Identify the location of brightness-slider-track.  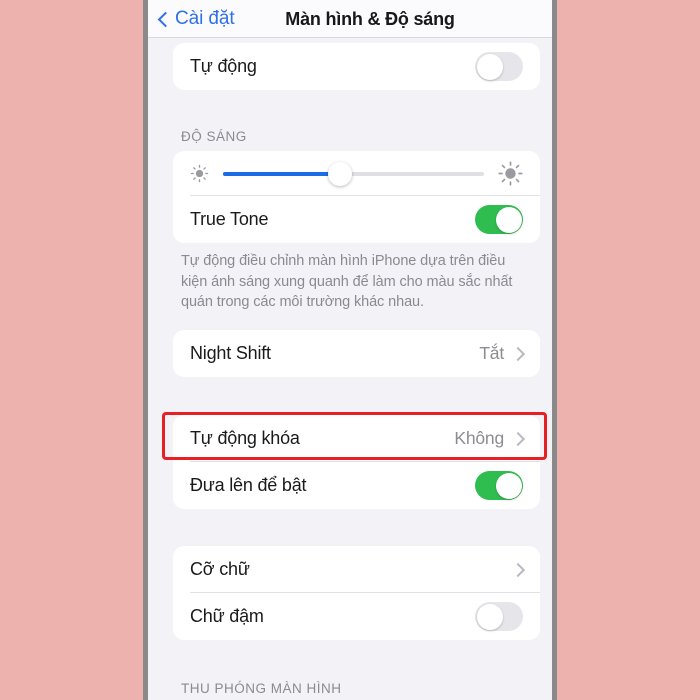
(353, 173).